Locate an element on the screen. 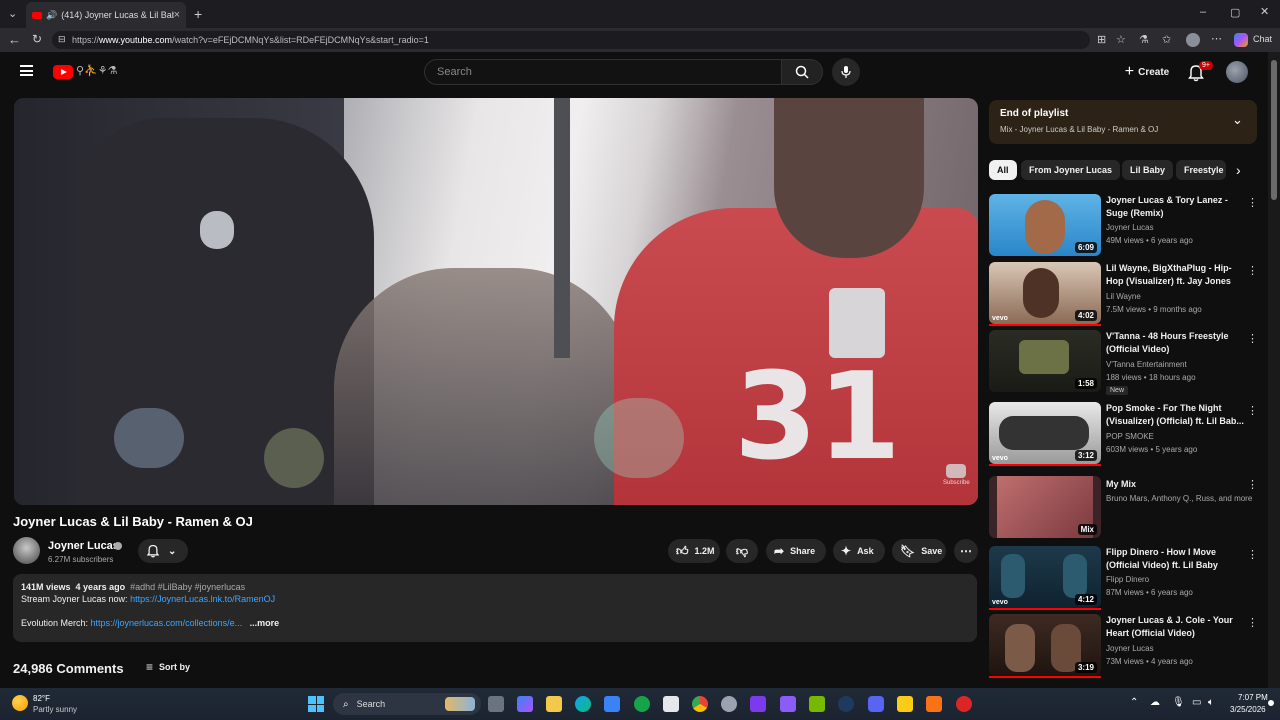 The image size is (1280, 720). chip-freestyle: Freestyle is located at coordinates (1201, 170).